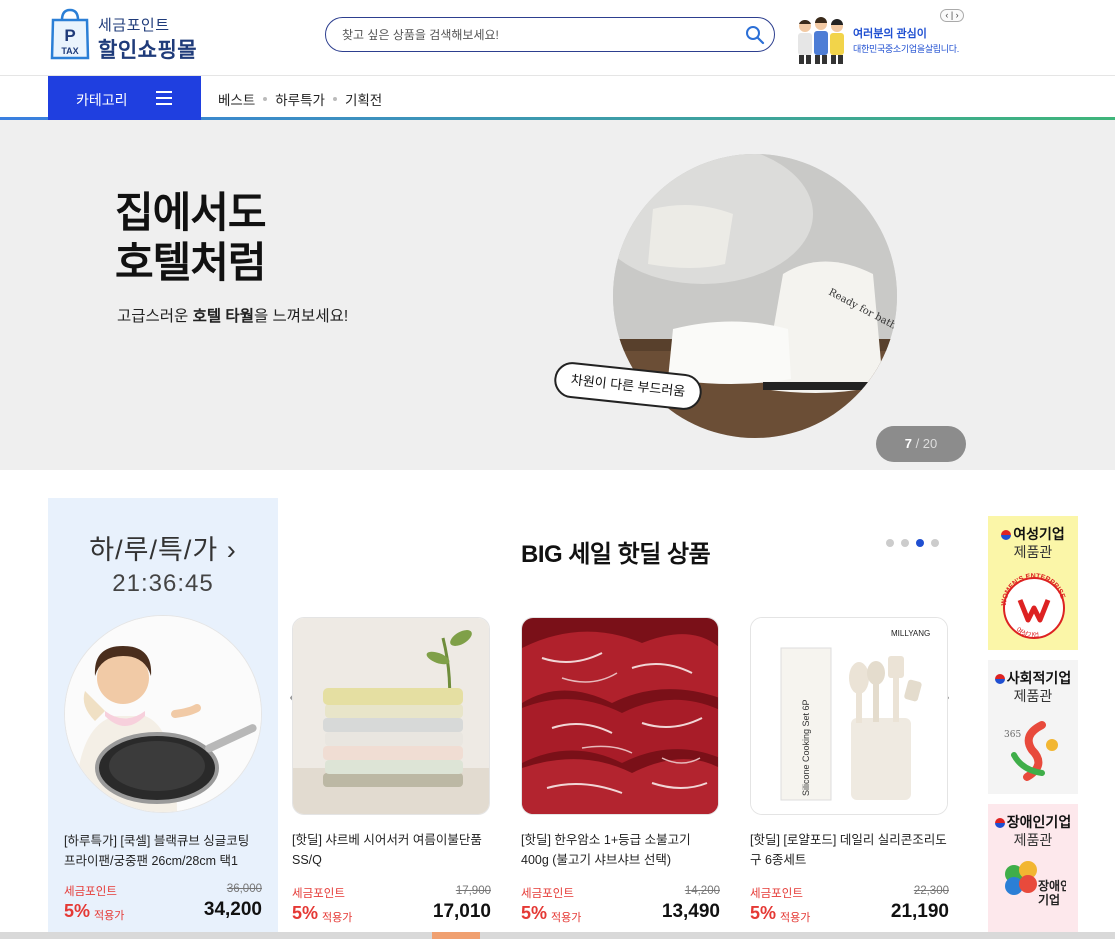  I want to click on promo-nav-arrows: ‹ | ›, so click(952, 15).